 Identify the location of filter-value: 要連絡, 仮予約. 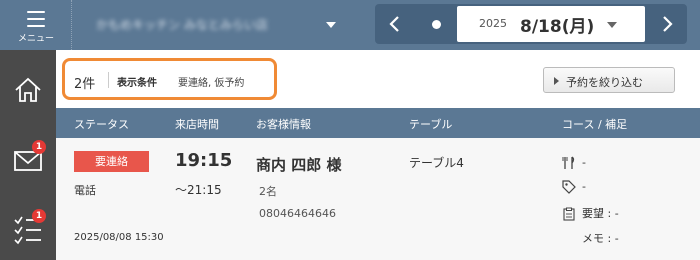
(211, 83).